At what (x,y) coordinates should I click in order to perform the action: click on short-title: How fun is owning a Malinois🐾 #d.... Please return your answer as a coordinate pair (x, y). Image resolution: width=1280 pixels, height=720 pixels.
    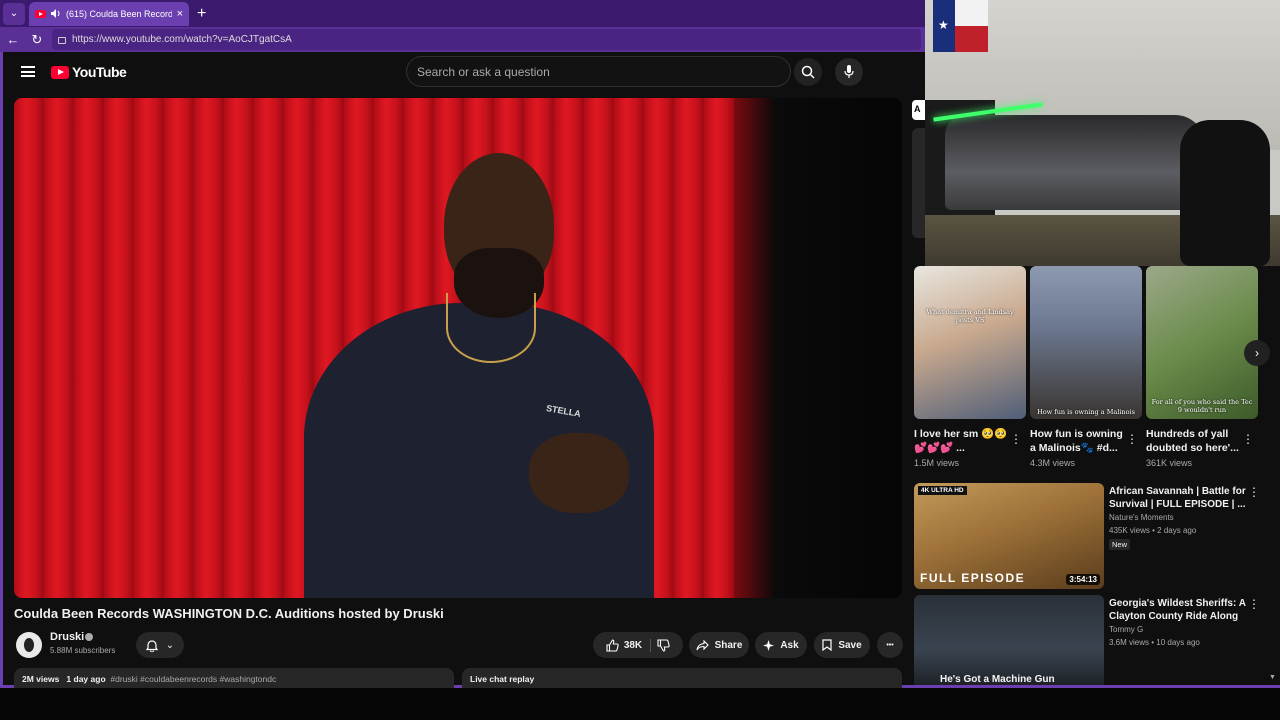
    Looking at the image, I should click on (1078, 441).